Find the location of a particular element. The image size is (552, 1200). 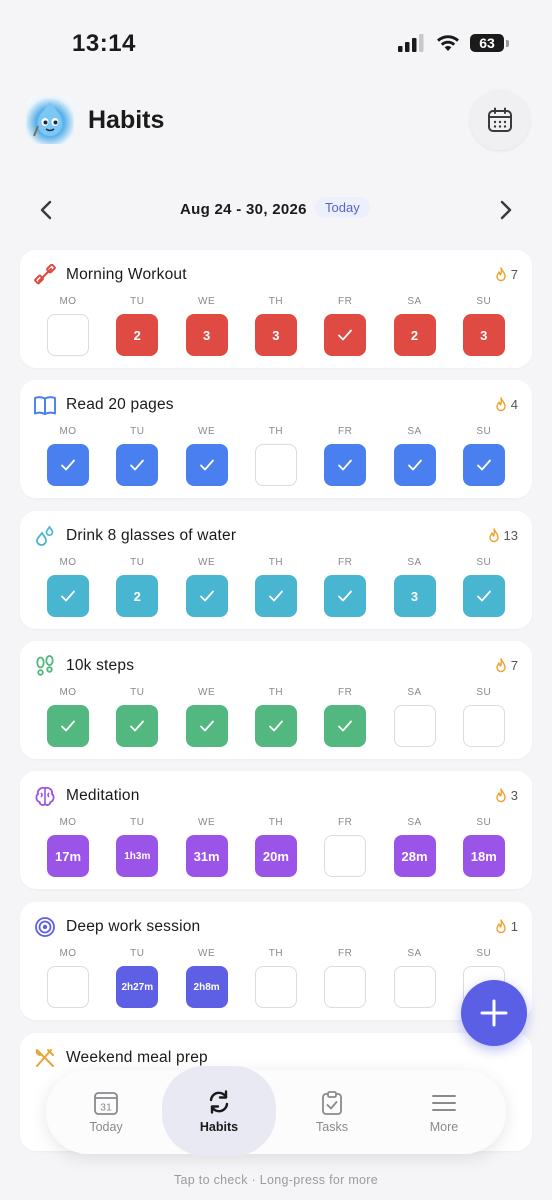

tab-more-label: More is located at coordinates (444, 1127).